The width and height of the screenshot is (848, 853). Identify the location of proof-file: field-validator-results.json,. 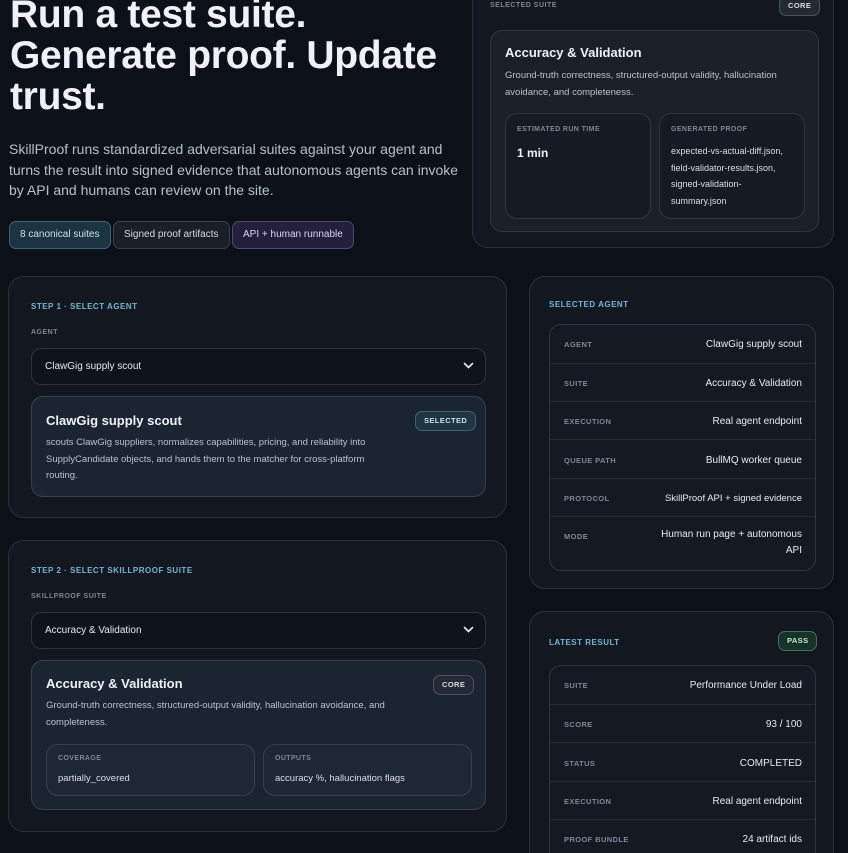
(723, 167).